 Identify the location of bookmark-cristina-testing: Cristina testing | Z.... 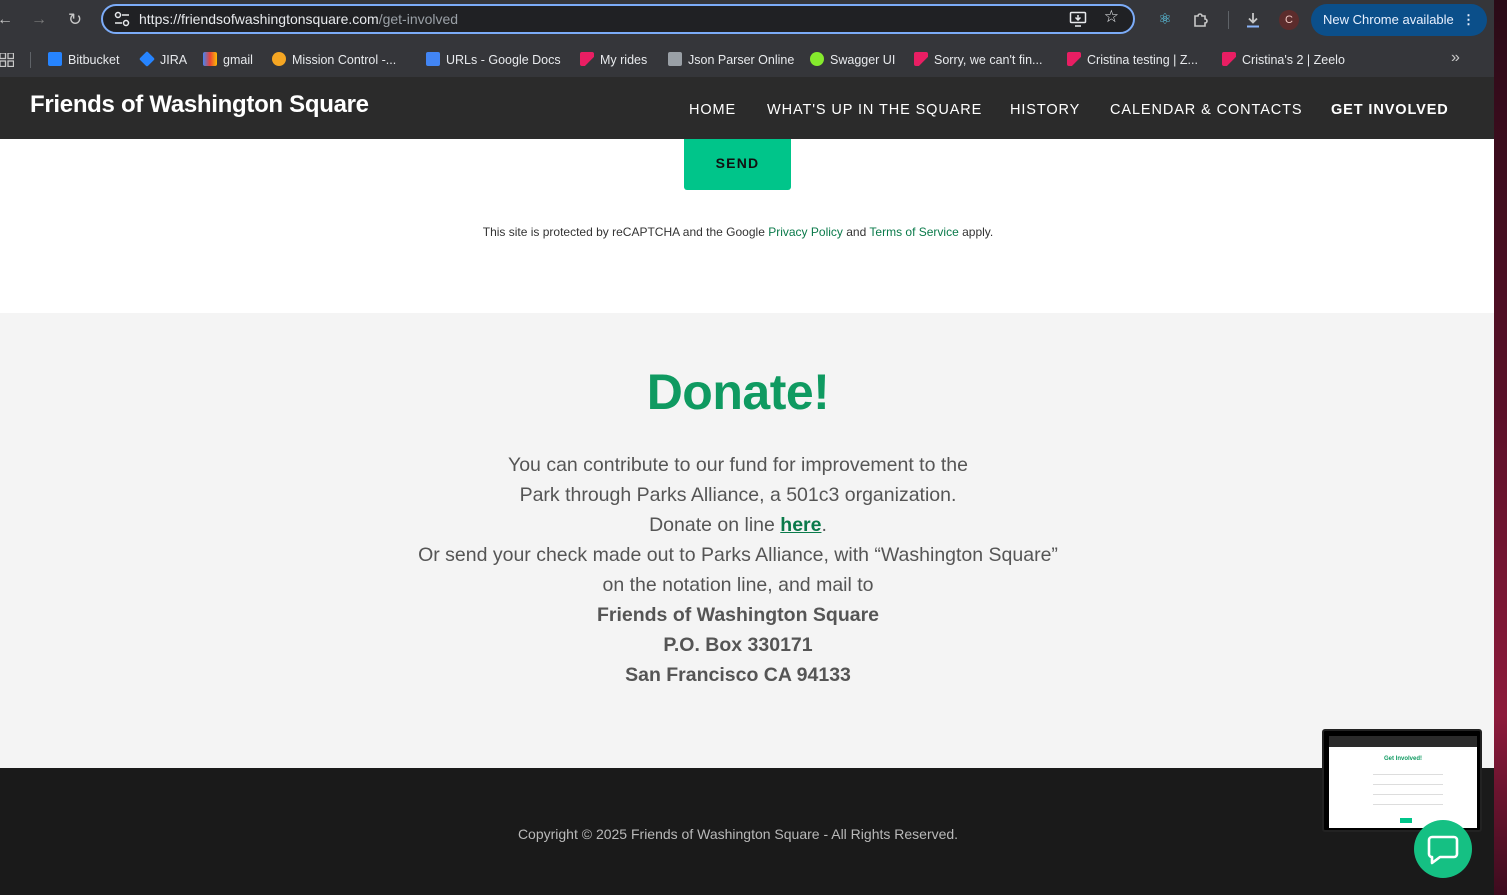
(1132, 60).